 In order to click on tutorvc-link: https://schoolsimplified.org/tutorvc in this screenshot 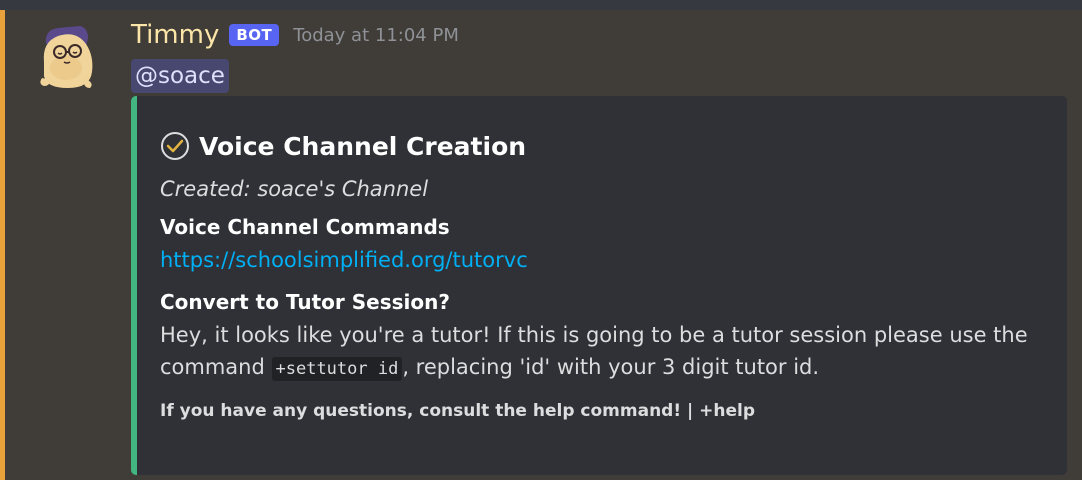, I will do `click(344, 260)`.